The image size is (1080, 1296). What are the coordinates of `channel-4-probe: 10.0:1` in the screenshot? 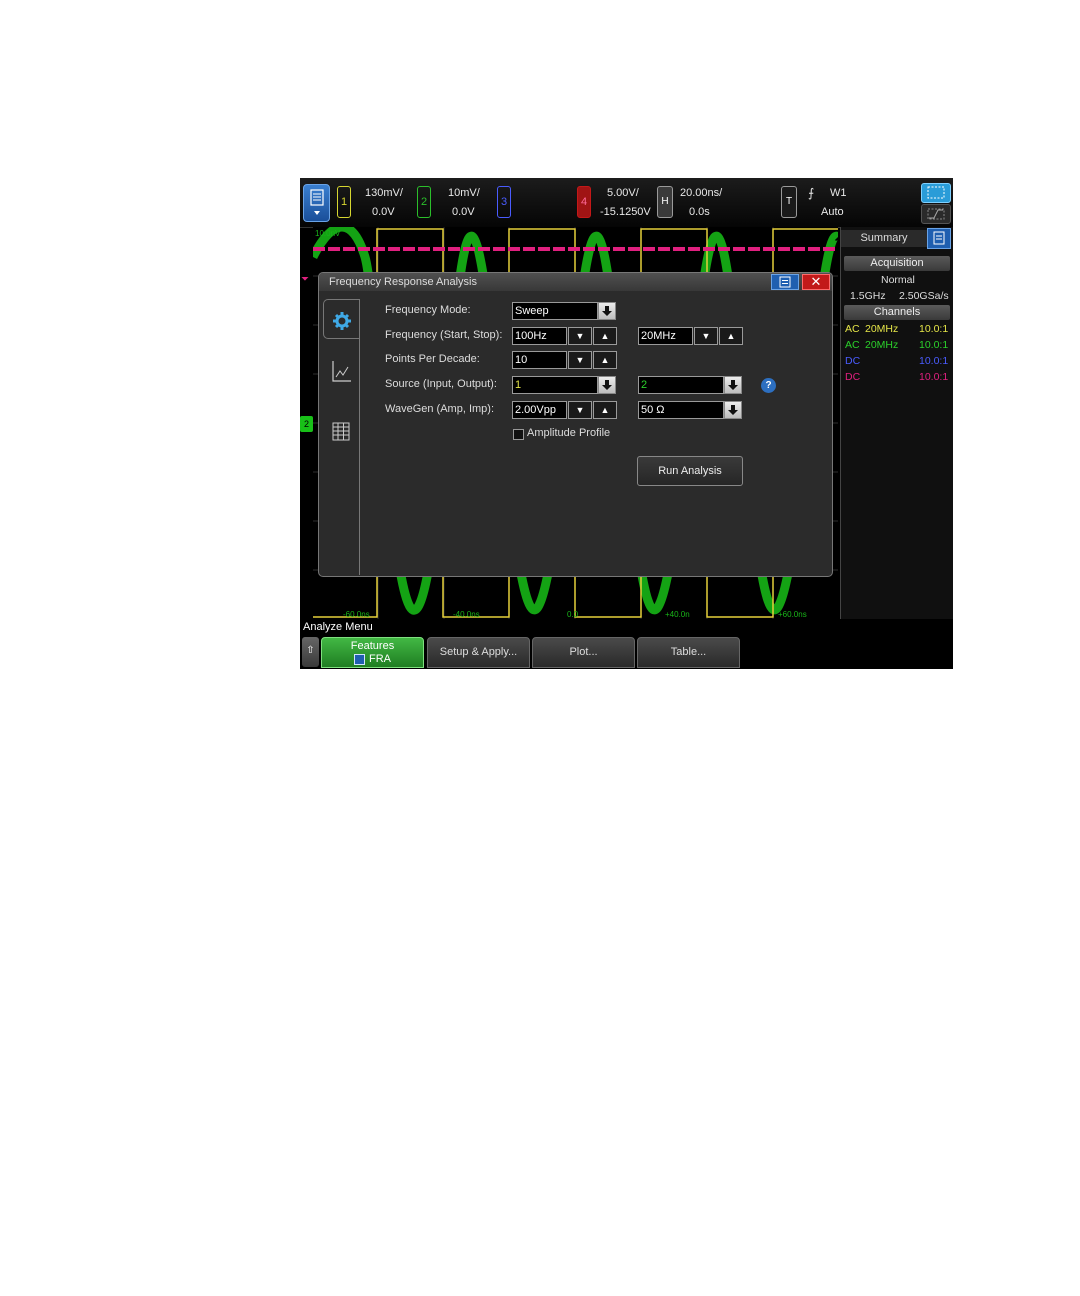 It's located at (934, 377).